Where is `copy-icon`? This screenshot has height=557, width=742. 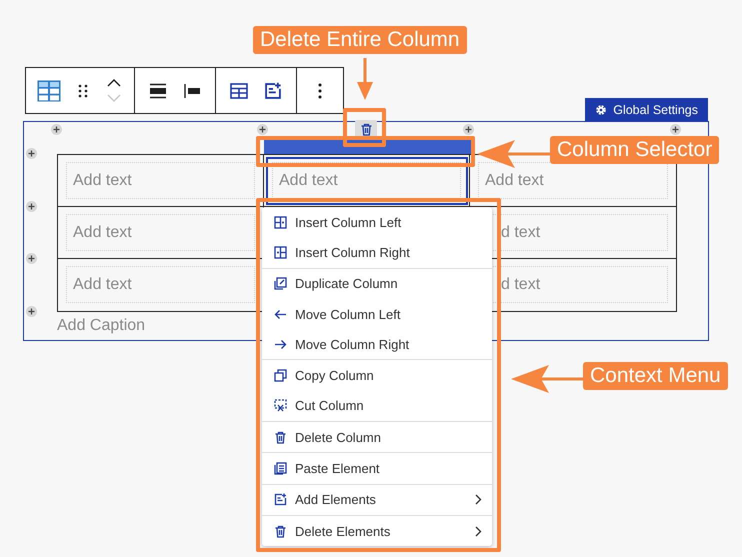
copy-icon is located at coordinates (280, 375).